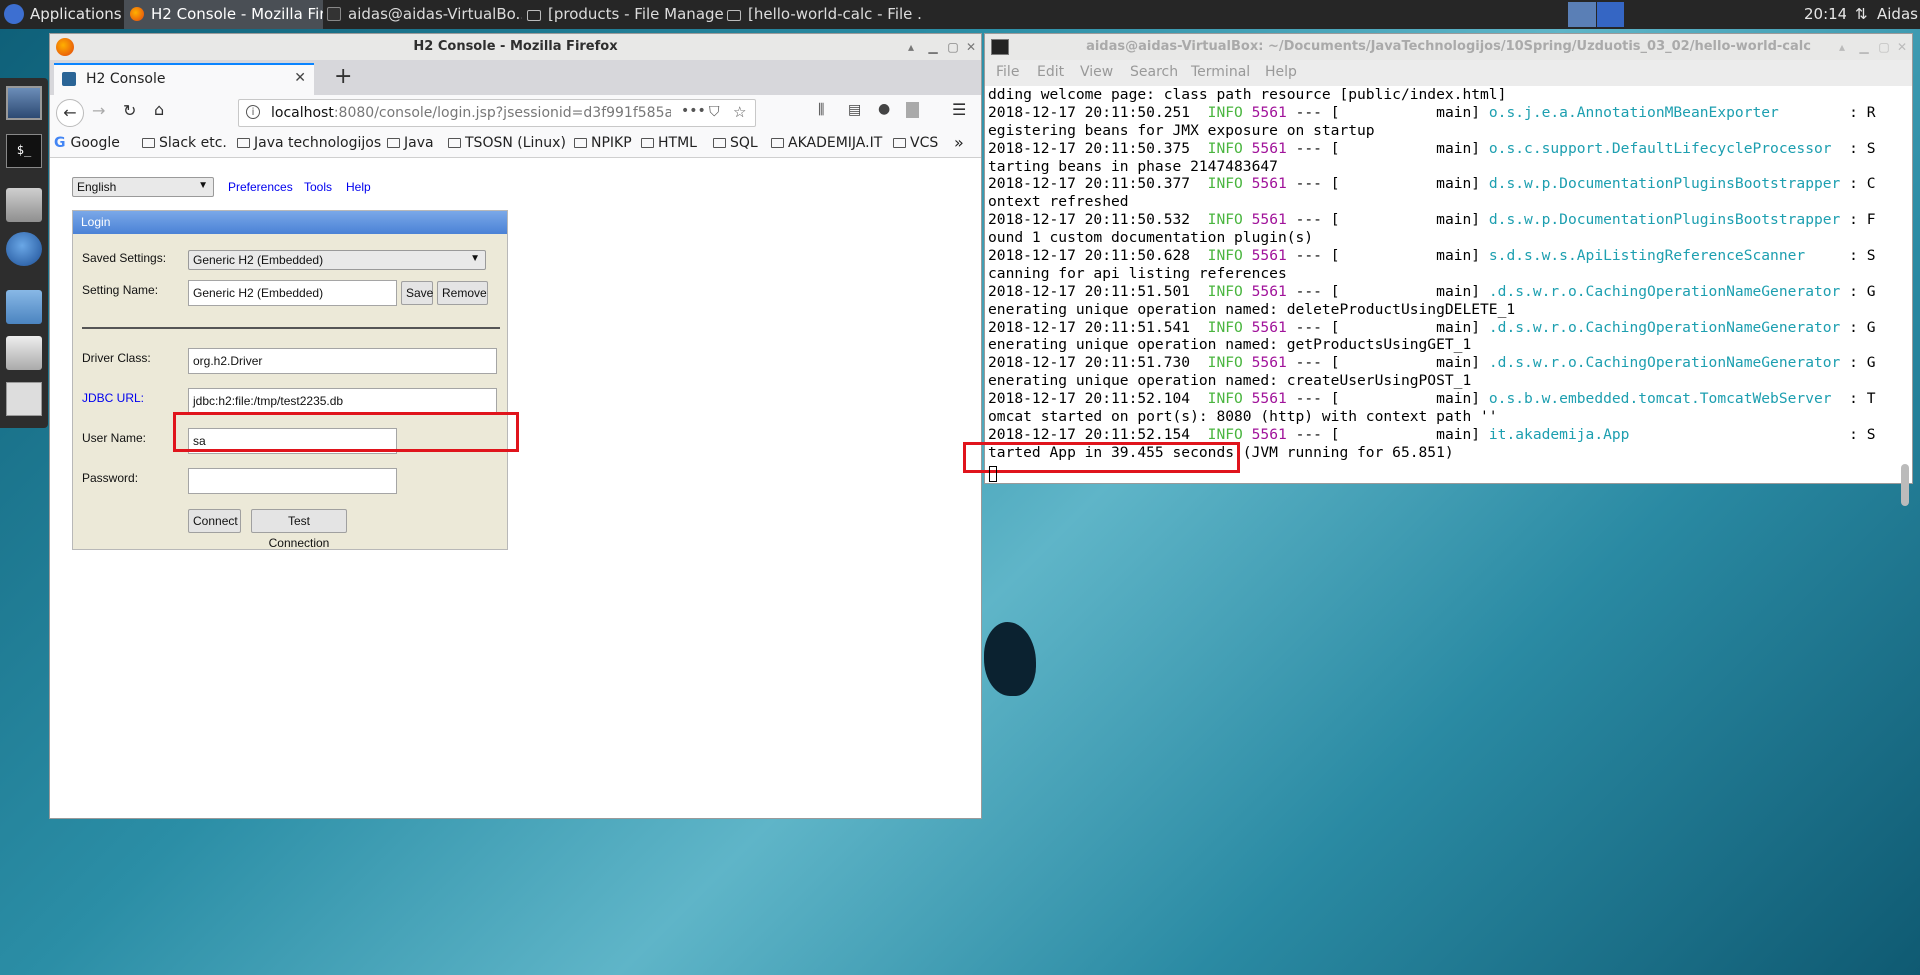 This screenshot has height=975, width=1920. Describe the element at coordinates (507, 143) in the screenshot. I see `bookmark-tsosn: TSOSN (Linux)` at that location.